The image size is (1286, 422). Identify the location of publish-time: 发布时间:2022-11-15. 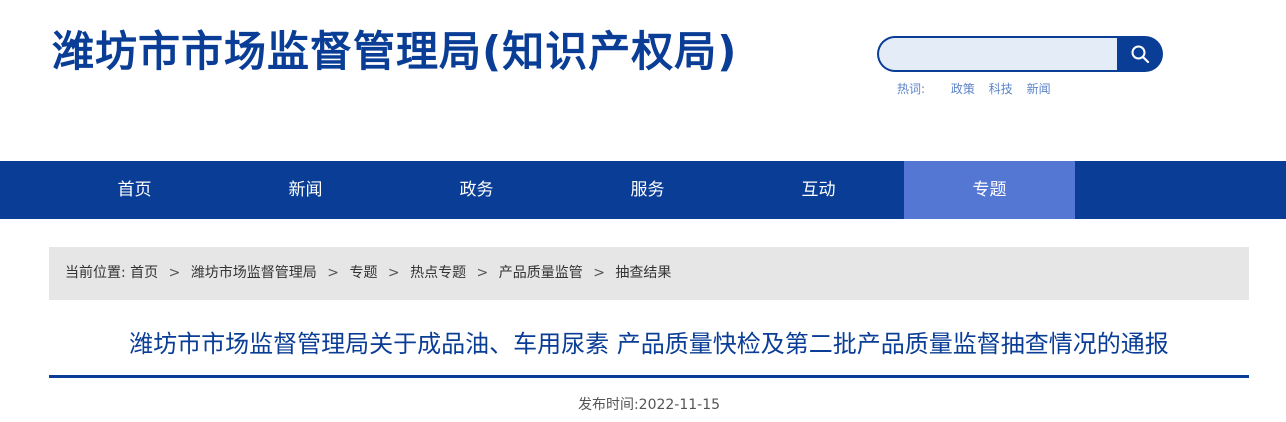
(649, 404).